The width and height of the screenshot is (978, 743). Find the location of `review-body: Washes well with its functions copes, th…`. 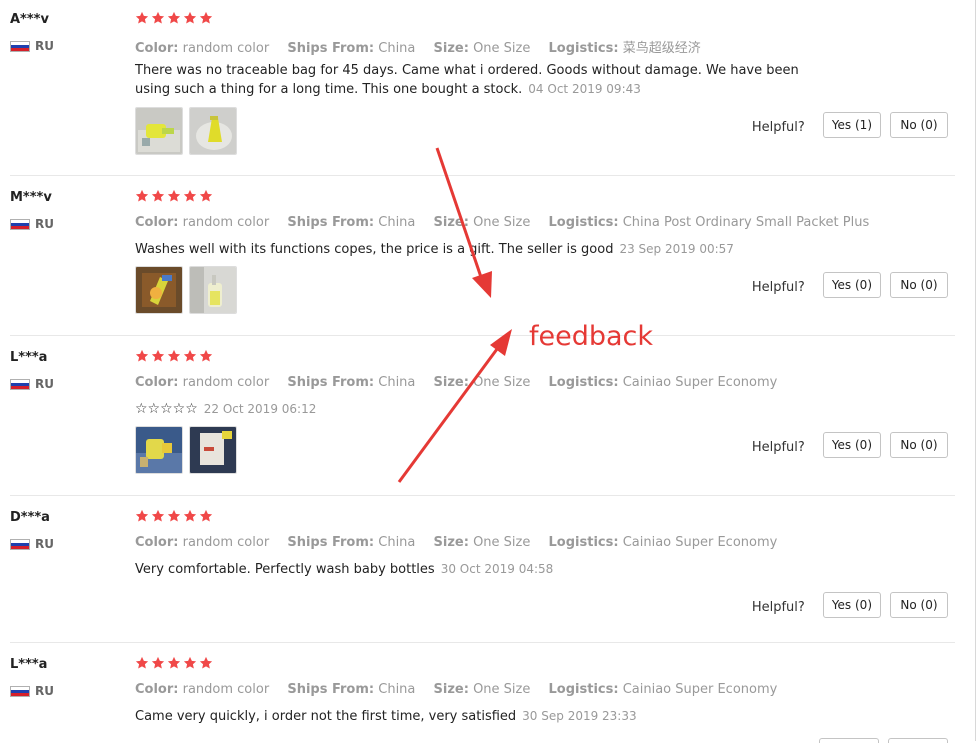

review-body: Washes well with its functions copes, th… is located at coordinates (374, 249).